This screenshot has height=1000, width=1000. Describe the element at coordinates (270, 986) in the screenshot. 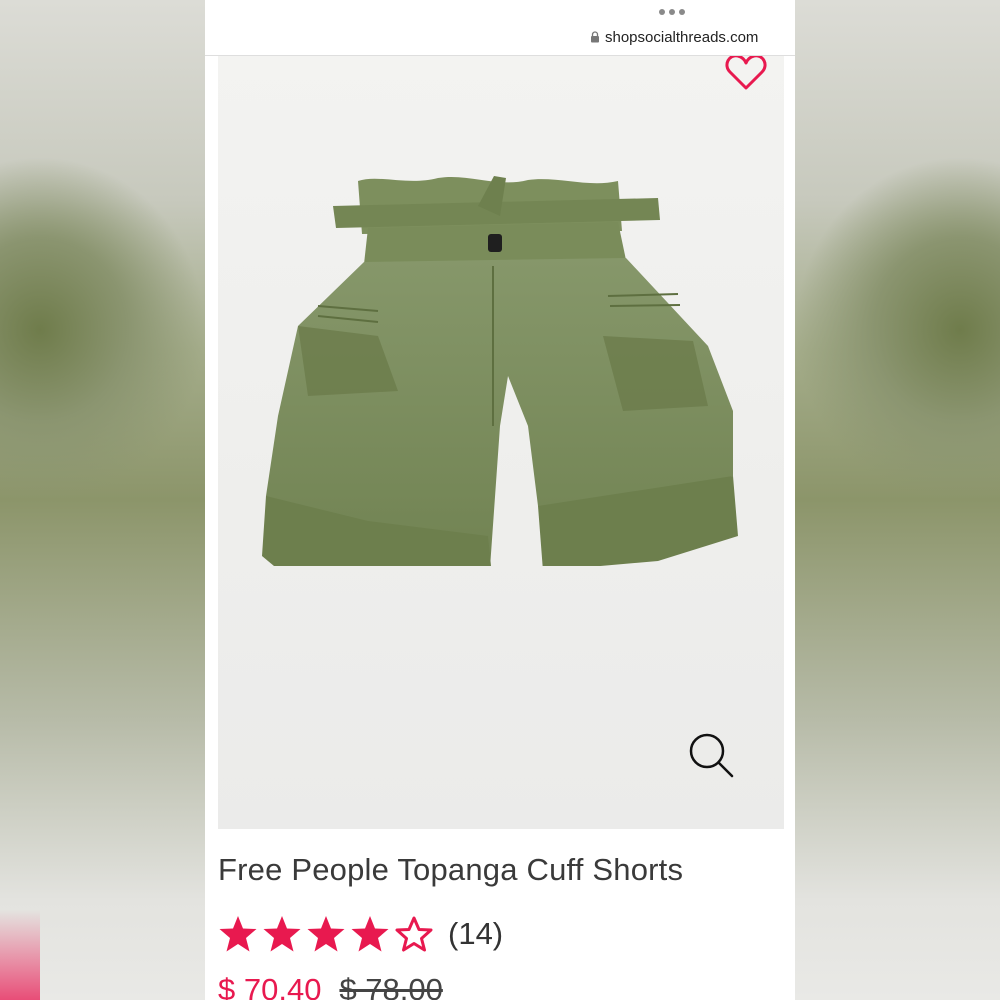

I see `sale-price: $ 70.40` at that location.